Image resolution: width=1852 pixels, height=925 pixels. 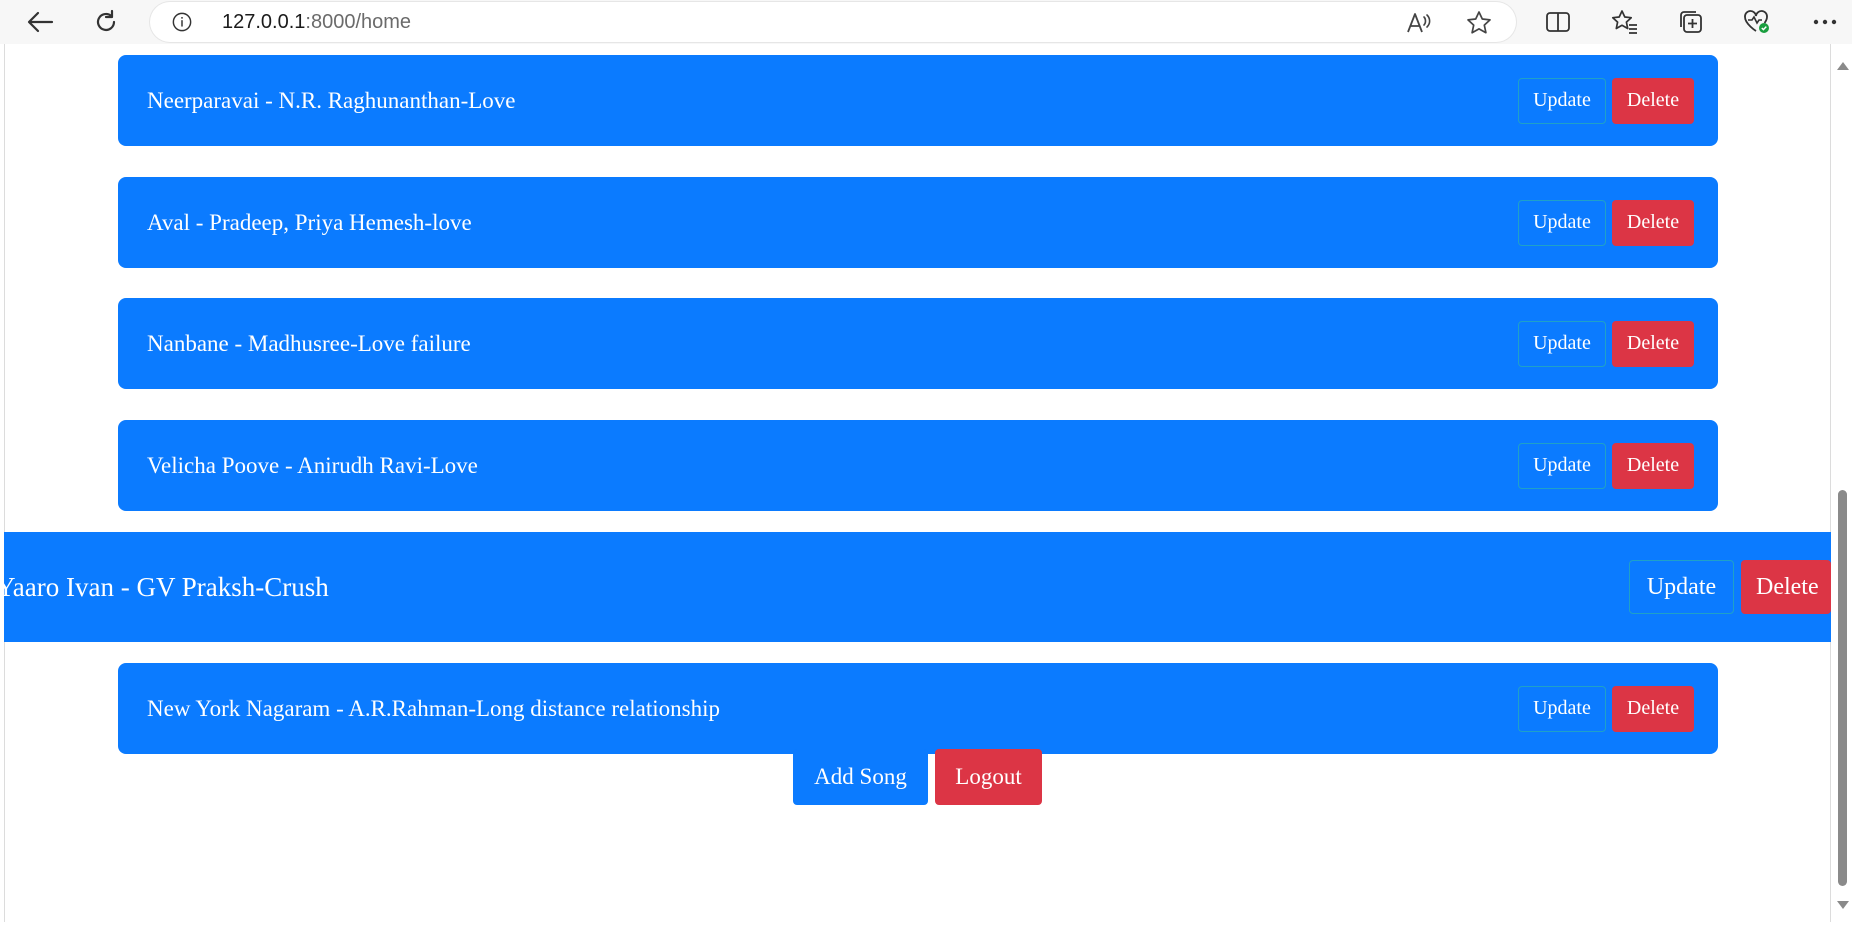 What do you see at coordinates (40, 22) in the screenshot?
I see `back-icon` at bounding box center [40, 22].